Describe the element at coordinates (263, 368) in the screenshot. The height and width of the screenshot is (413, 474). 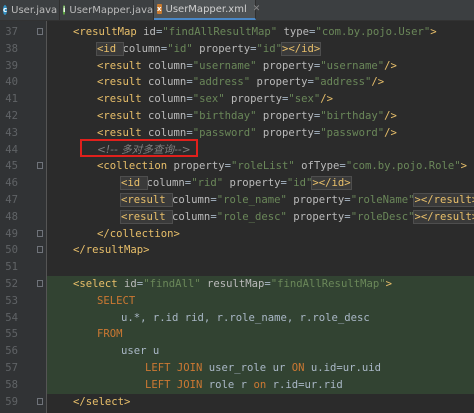
I see `code-text: LEFT JOIN user_role ur ON u.id=ur.uid` at that location.